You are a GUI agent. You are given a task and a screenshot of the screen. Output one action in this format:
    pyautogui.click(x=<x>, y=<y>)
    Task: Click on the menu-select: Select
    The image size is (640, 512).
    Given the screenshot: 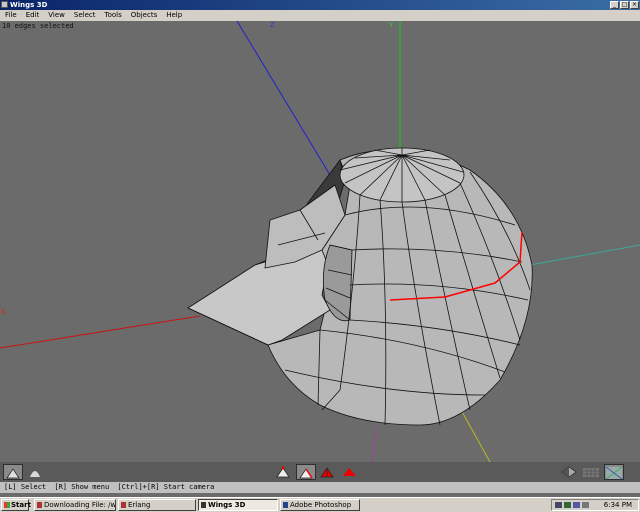 What is the action you would take?
    pyautogui.click(x=84, y=15)
    